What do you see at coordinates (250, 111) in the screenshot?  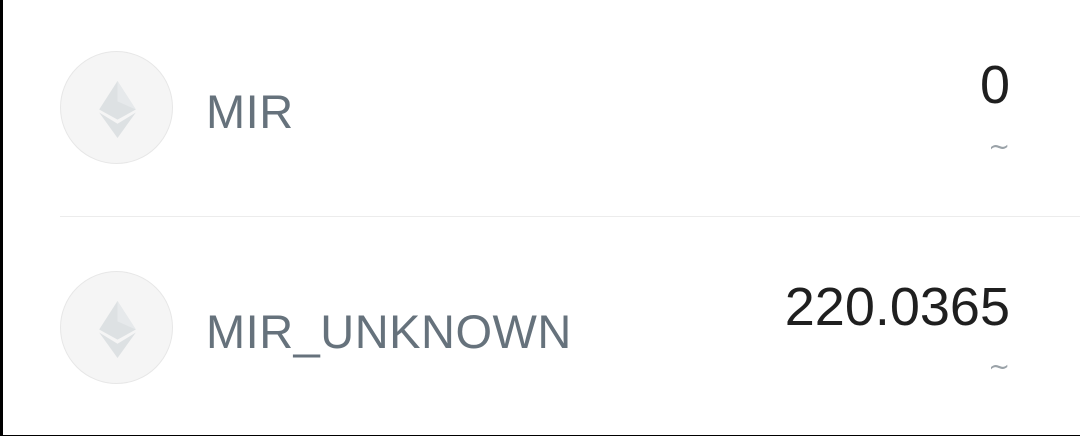 I see `token-symbol: MIR` at bounding box center [250, 111].